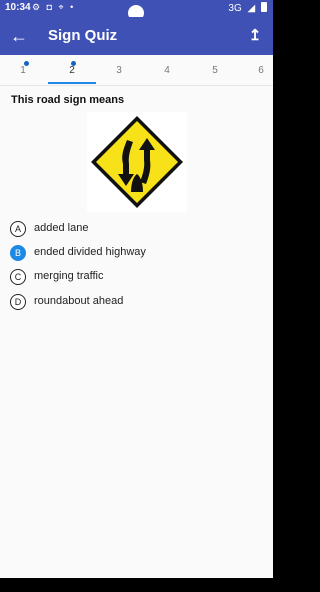 The width and height of the screenshot is (320, 592). Describe the element at coordinates (246, 8) in the screenshot. I see `status-right: 3G ◢` at that location.